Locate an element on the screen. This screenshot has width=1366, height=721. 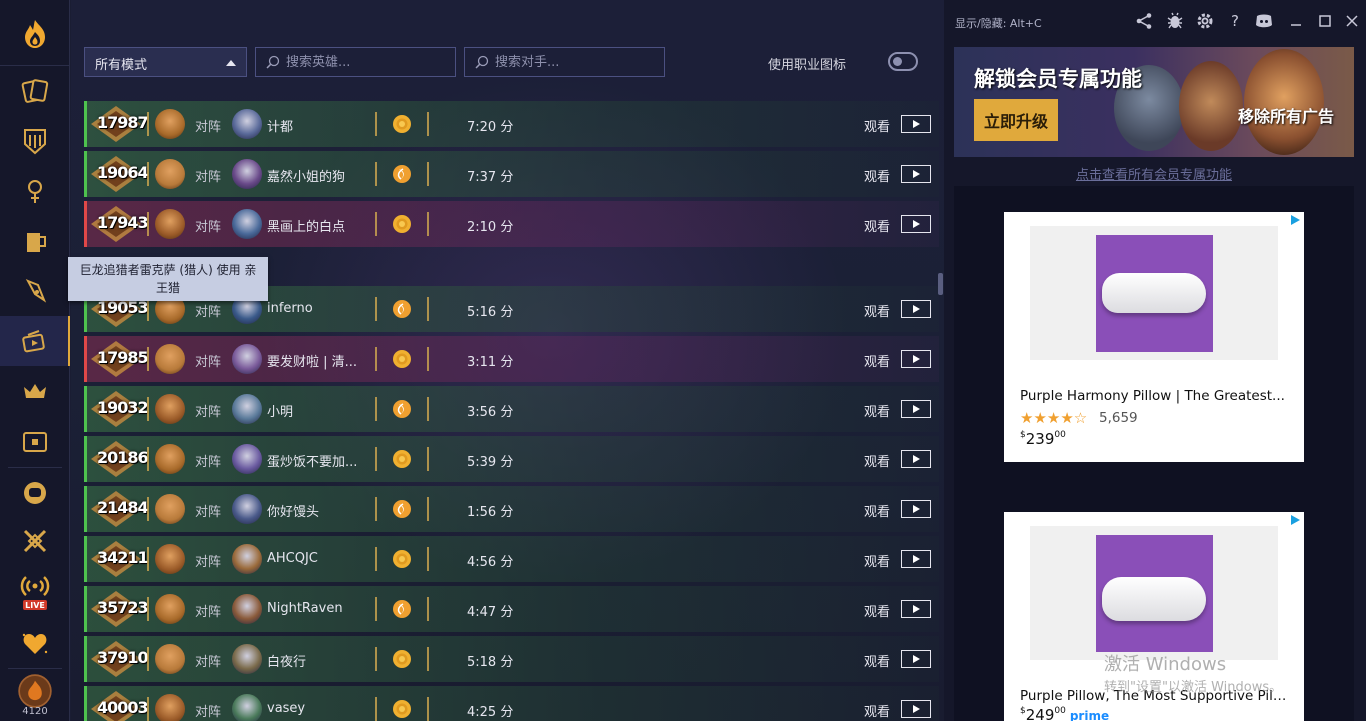
player-rank: 19064 is located at coordinates (123, 172).